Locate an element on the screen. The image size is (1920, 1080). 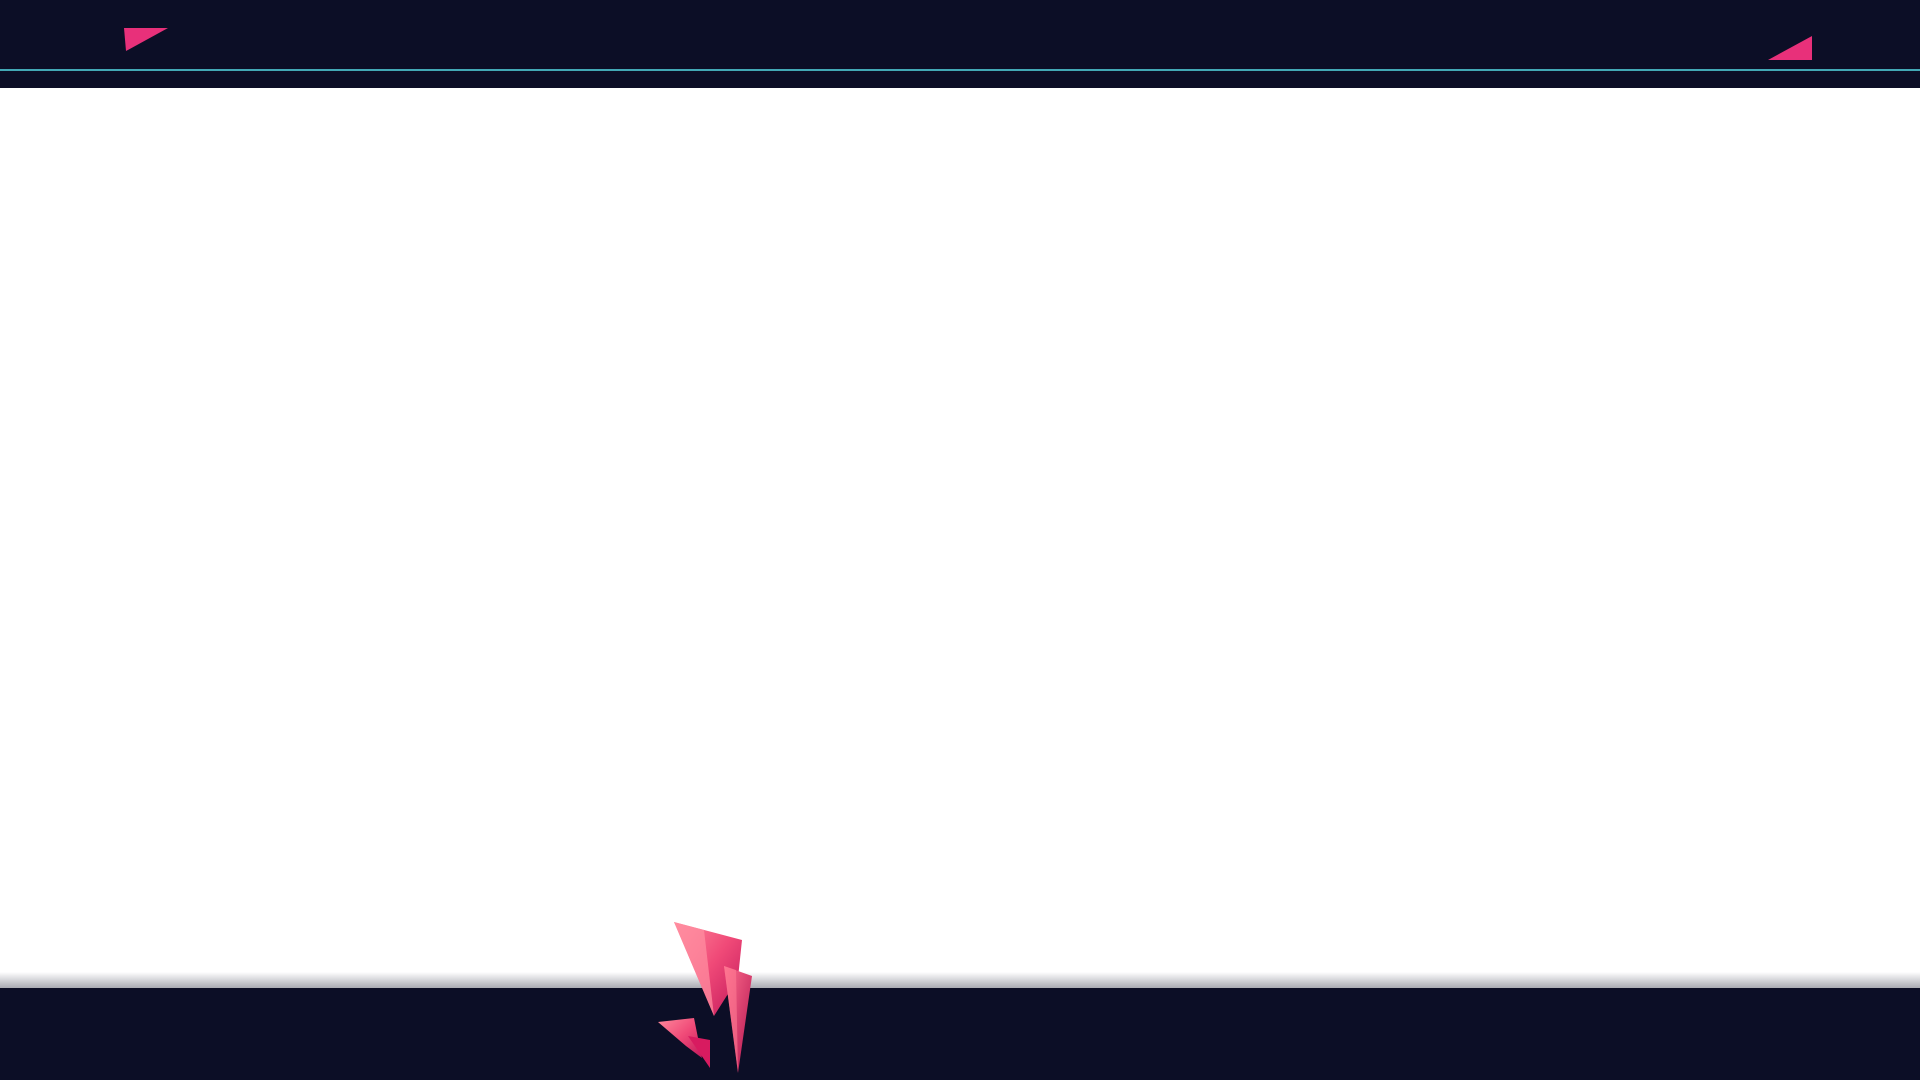
top-accent-line is located at coordinates (960, 70).